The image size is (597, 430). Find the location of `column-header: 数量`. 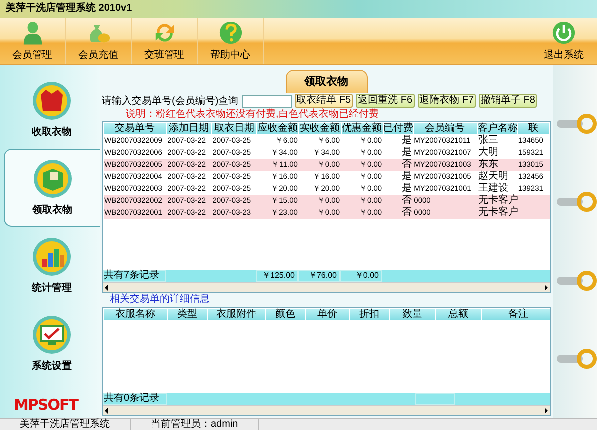

column-header: 数量 is located at coordinates (413, 314).